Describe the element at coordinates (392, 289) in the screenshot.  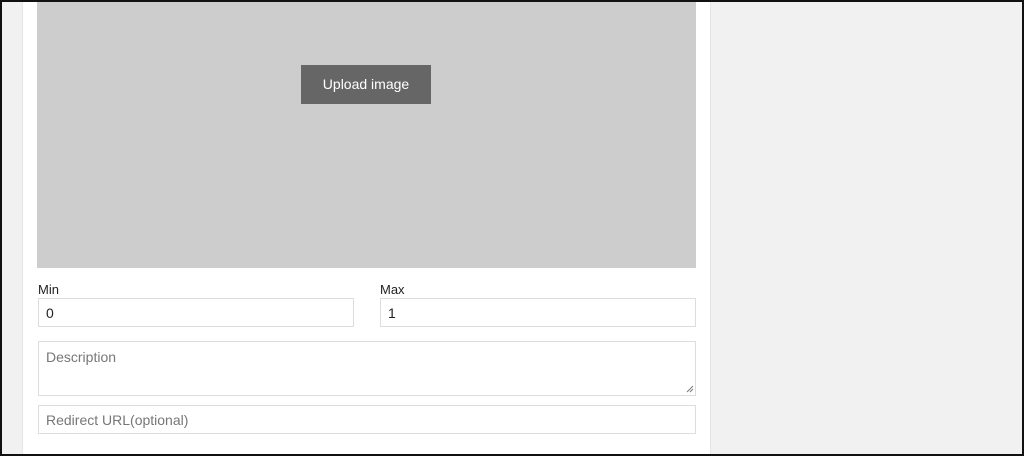
I see `max-label: Max` at that location.